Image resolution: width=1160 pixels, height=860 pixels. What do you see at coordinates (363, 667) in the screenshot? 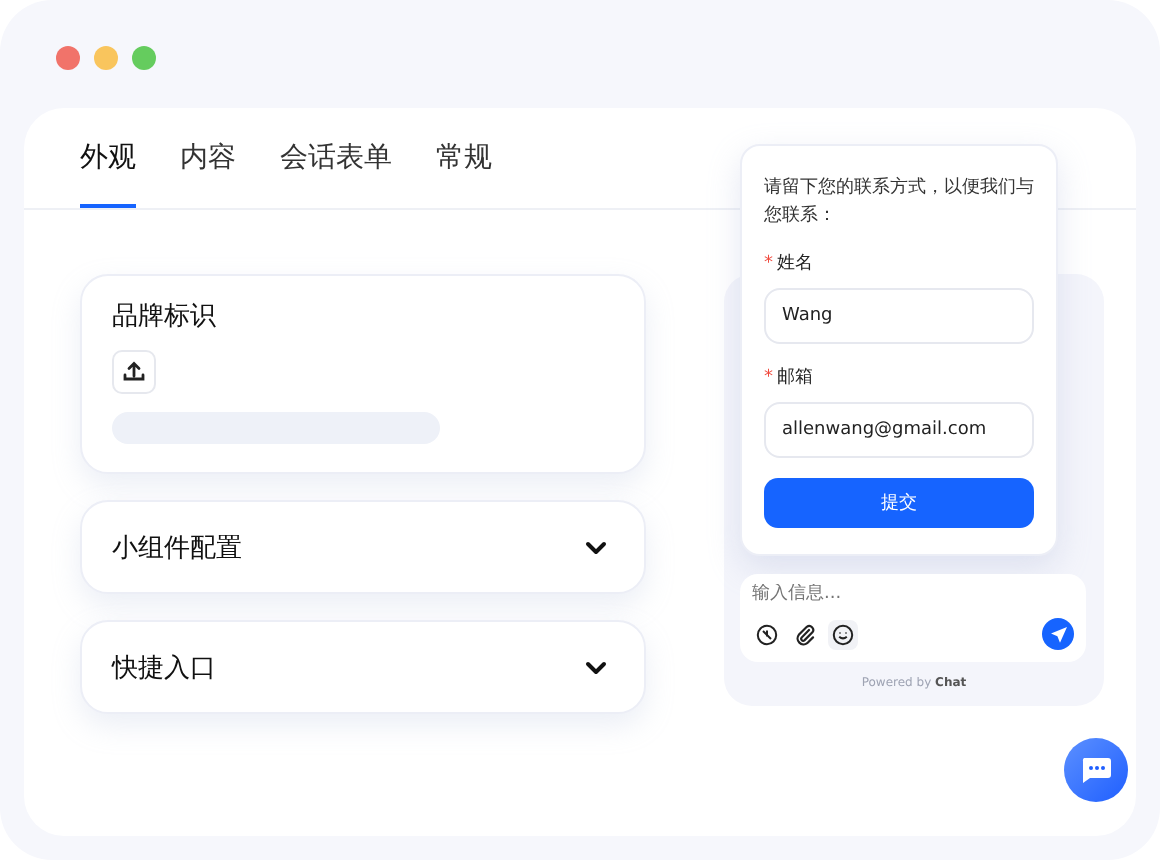
I see `collapsible-header: 快捷入口` at bounding box center [363, 667].